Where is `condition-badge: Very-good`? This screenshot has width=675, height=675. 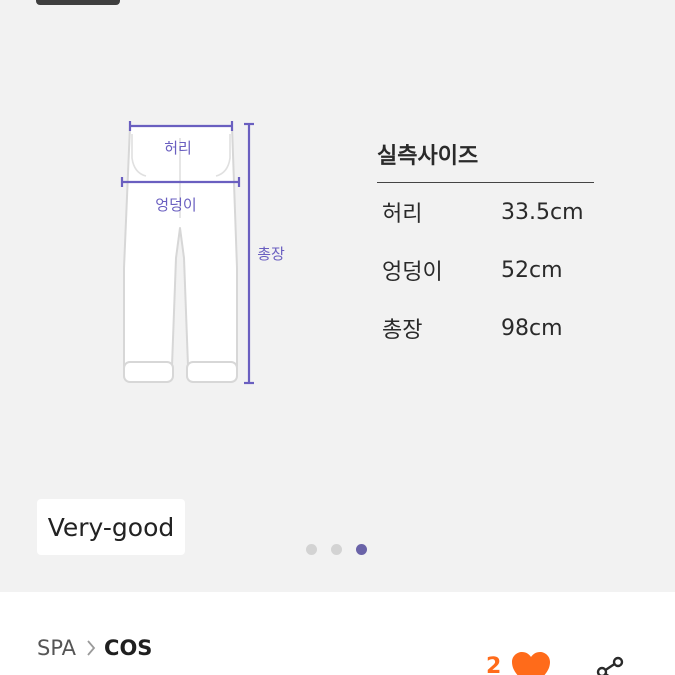
condition-badge: Very-good is located at coordinates (111, 527).